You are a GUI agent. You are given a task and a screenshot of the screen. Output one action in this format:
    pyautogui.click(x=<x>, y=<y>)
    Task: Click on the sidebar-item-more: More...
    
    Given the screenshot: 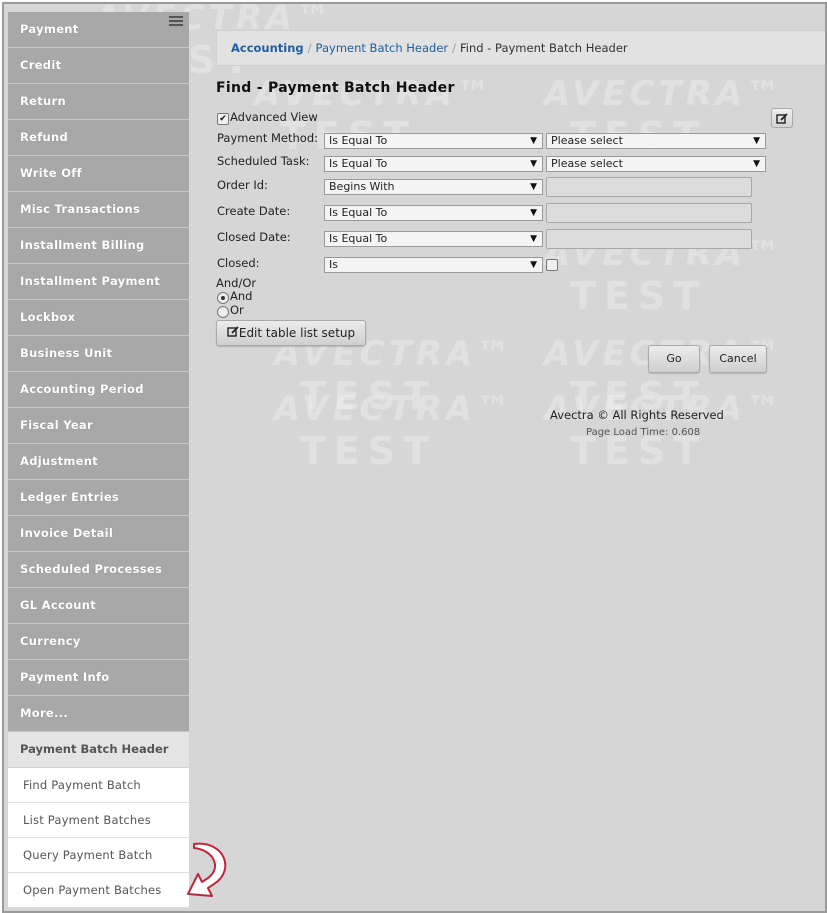 What is the action you would take?
    pyautogui.click(x=98, y=714)
    